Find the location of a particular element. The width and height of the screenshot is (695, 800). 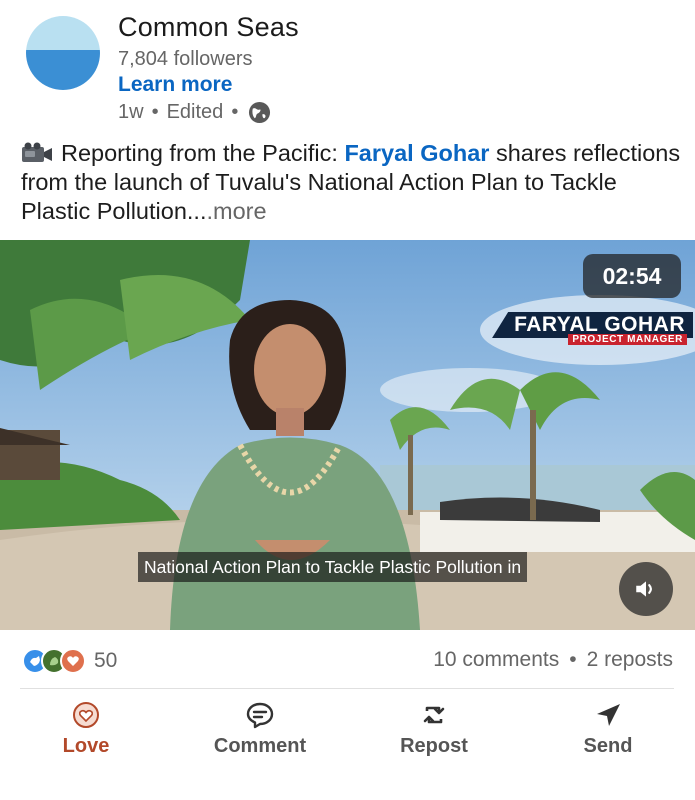

learn-more-link: Learn more is located at coordinates (175, 85).